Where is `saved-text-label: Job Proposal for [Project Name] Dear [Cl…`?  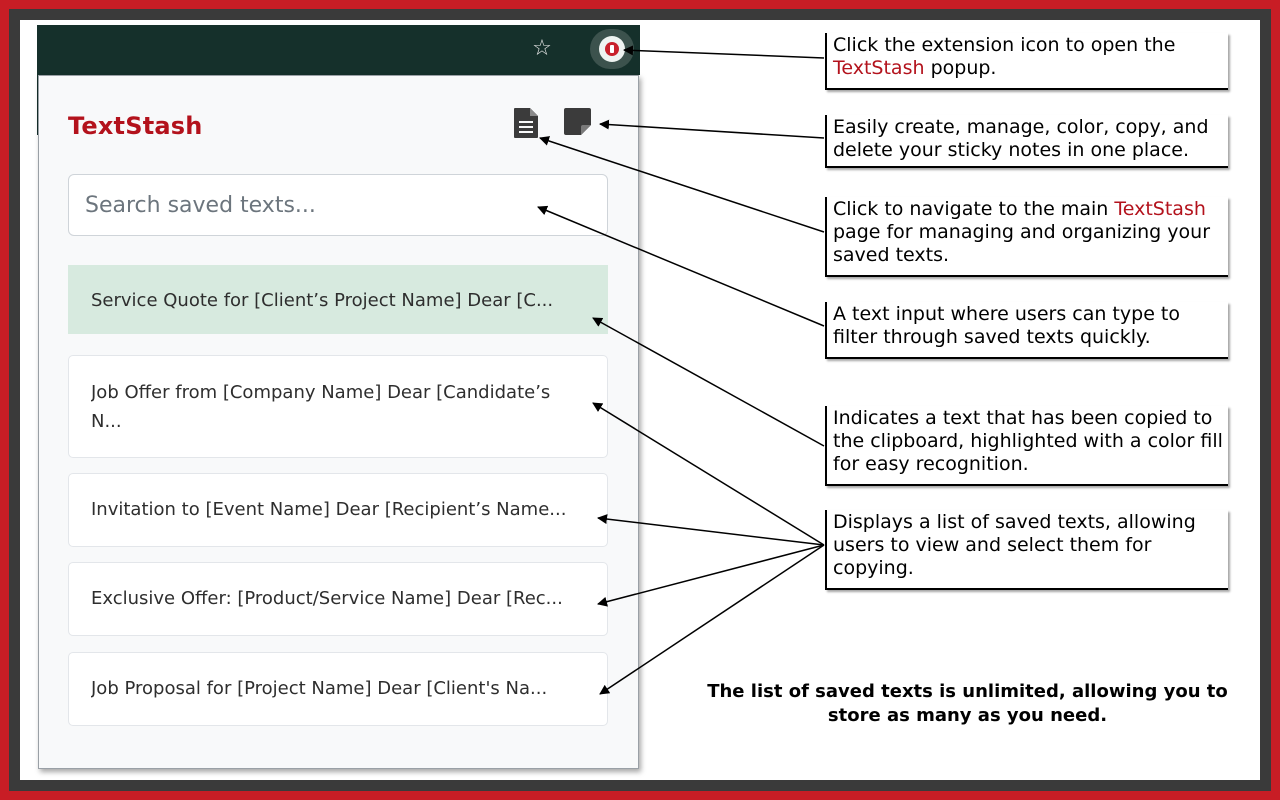
saved-text-label: Job Proposal for [Project Name] Dear [Cl… is located at coordinates (319, 688).